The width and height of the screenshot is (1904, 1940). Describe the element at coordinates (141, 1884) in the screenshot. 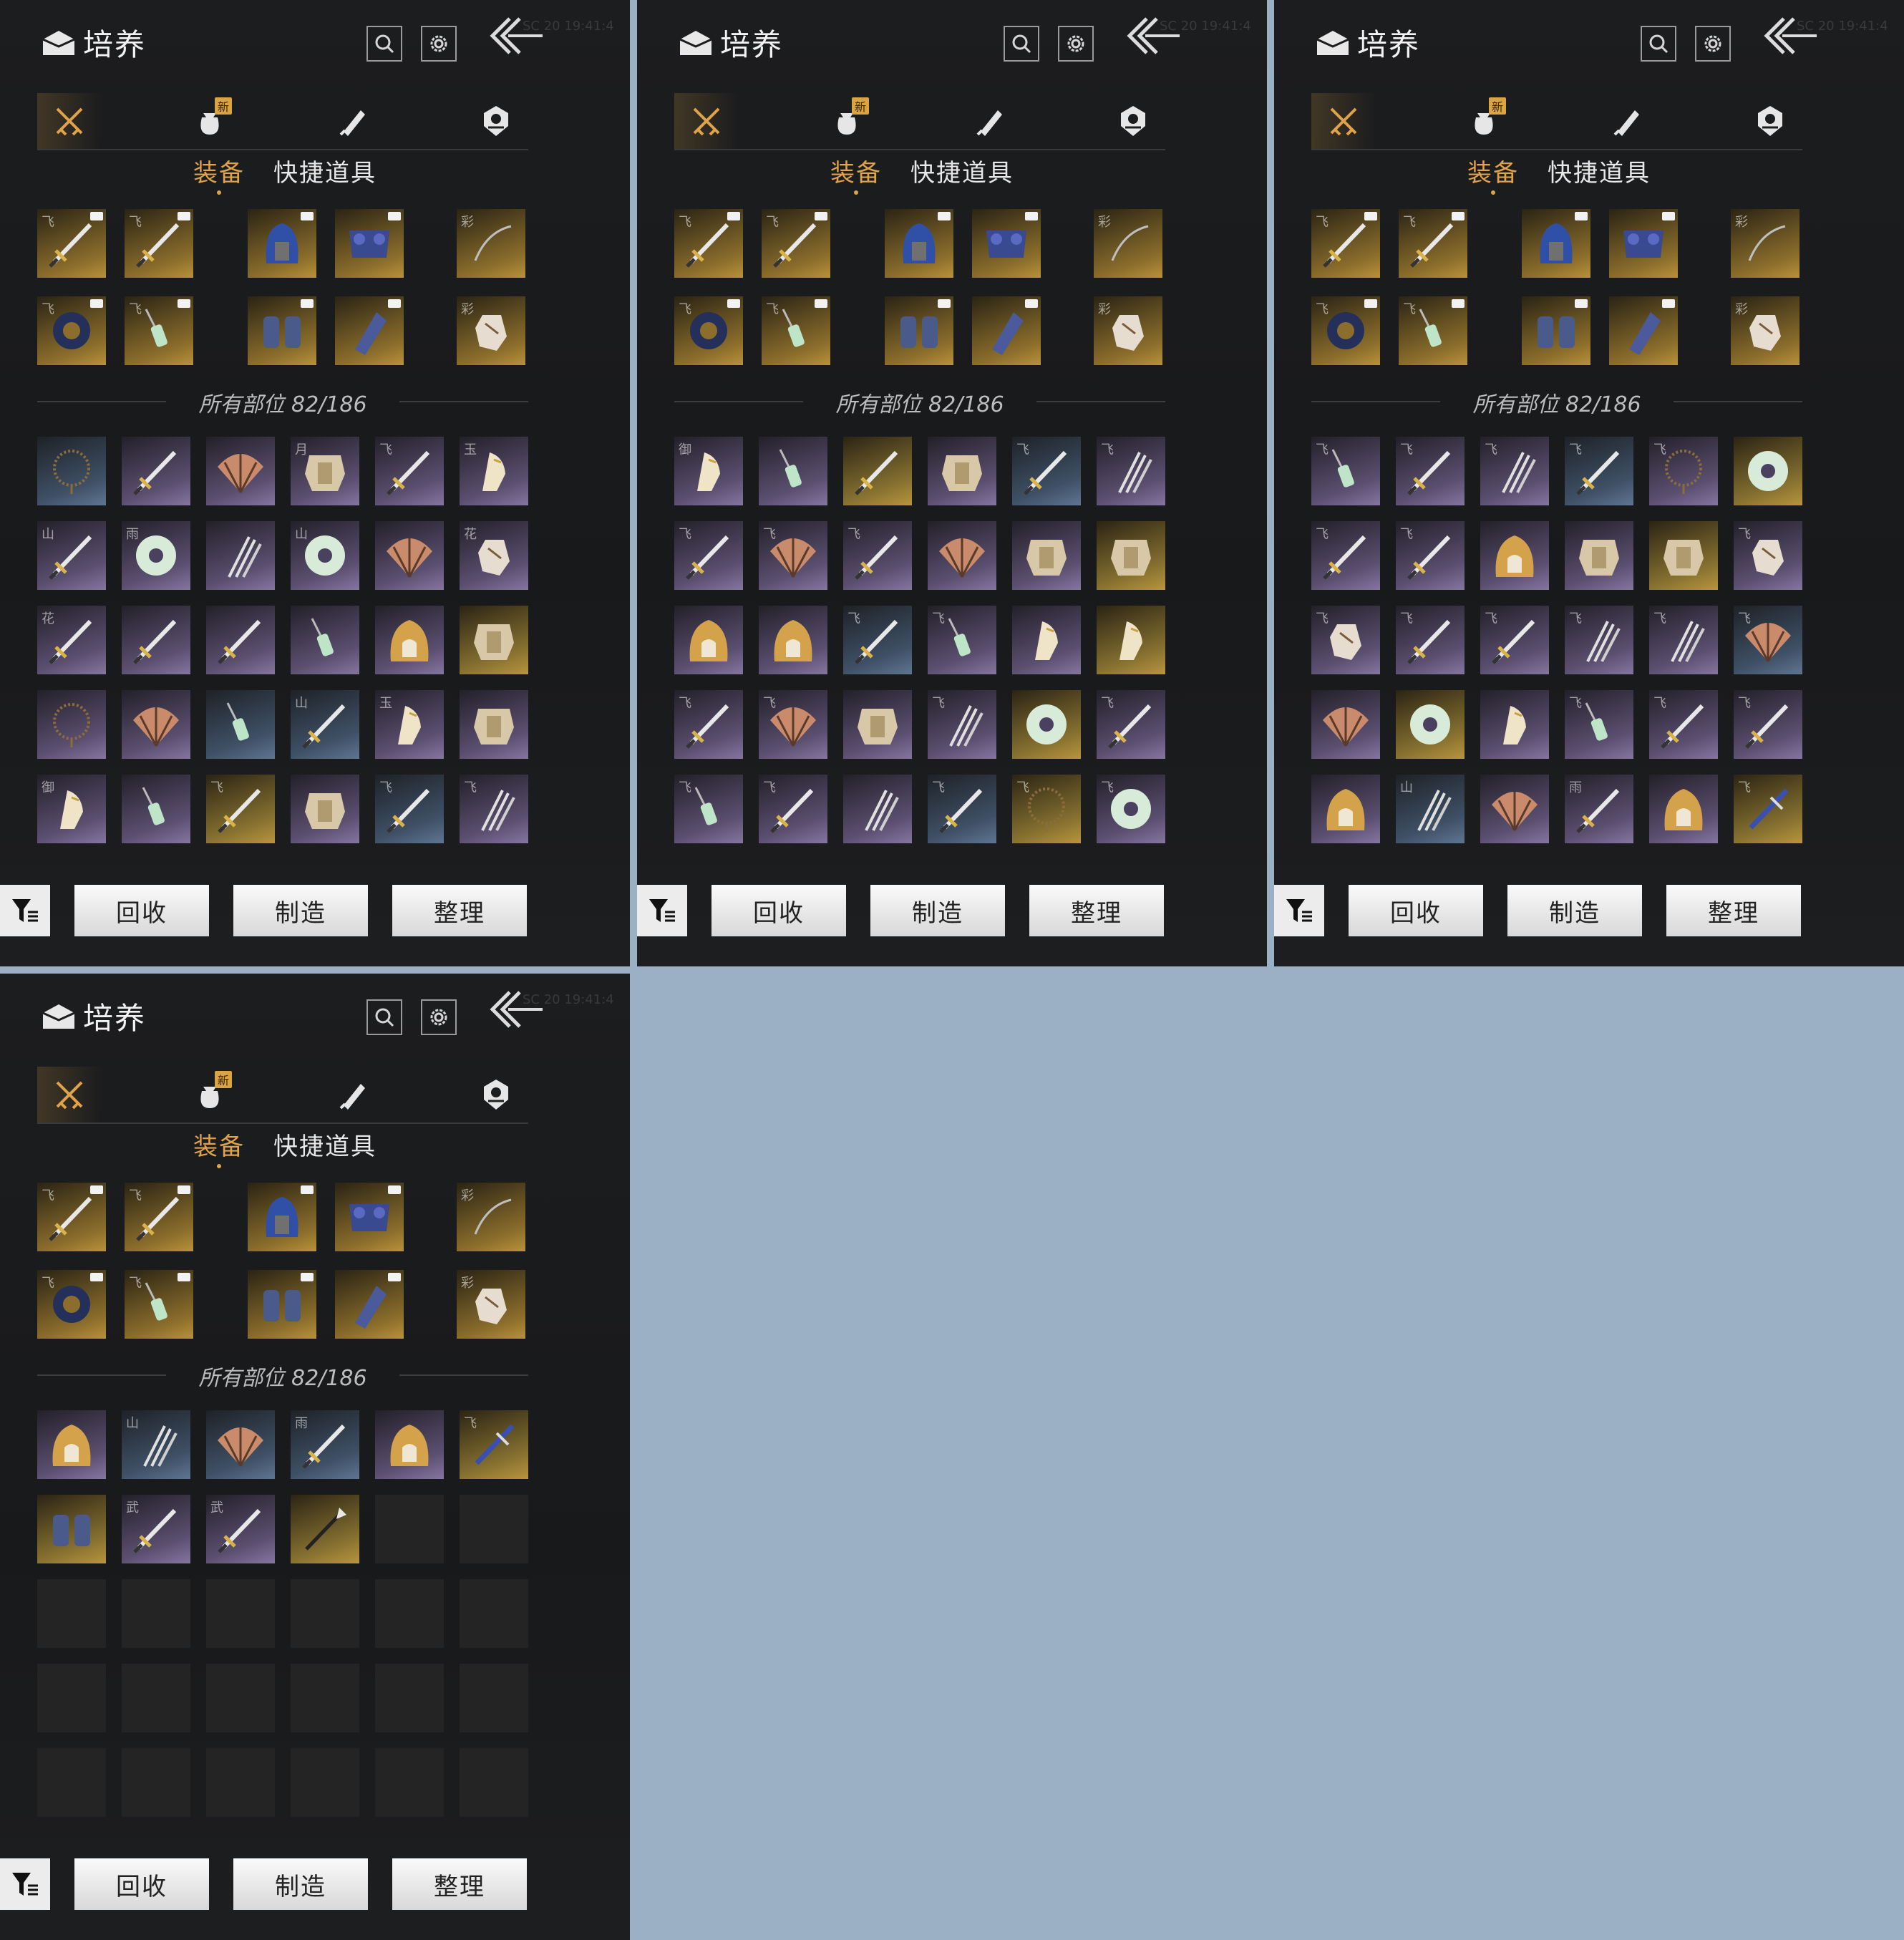

I see `recycle-button: 回收` at that location.